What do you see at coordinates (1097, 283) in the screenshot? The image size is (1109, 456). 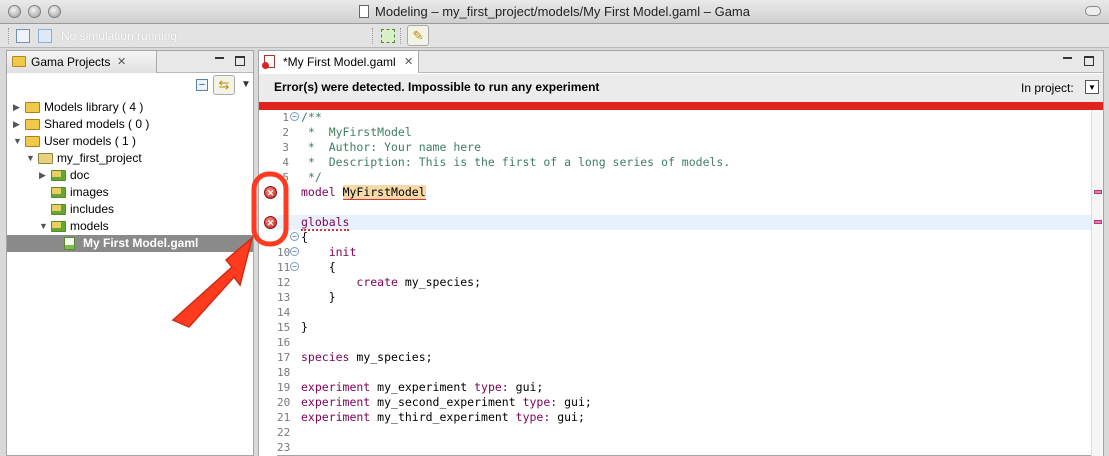 I see `overview-ruler` at bounding box center [1097, 283].